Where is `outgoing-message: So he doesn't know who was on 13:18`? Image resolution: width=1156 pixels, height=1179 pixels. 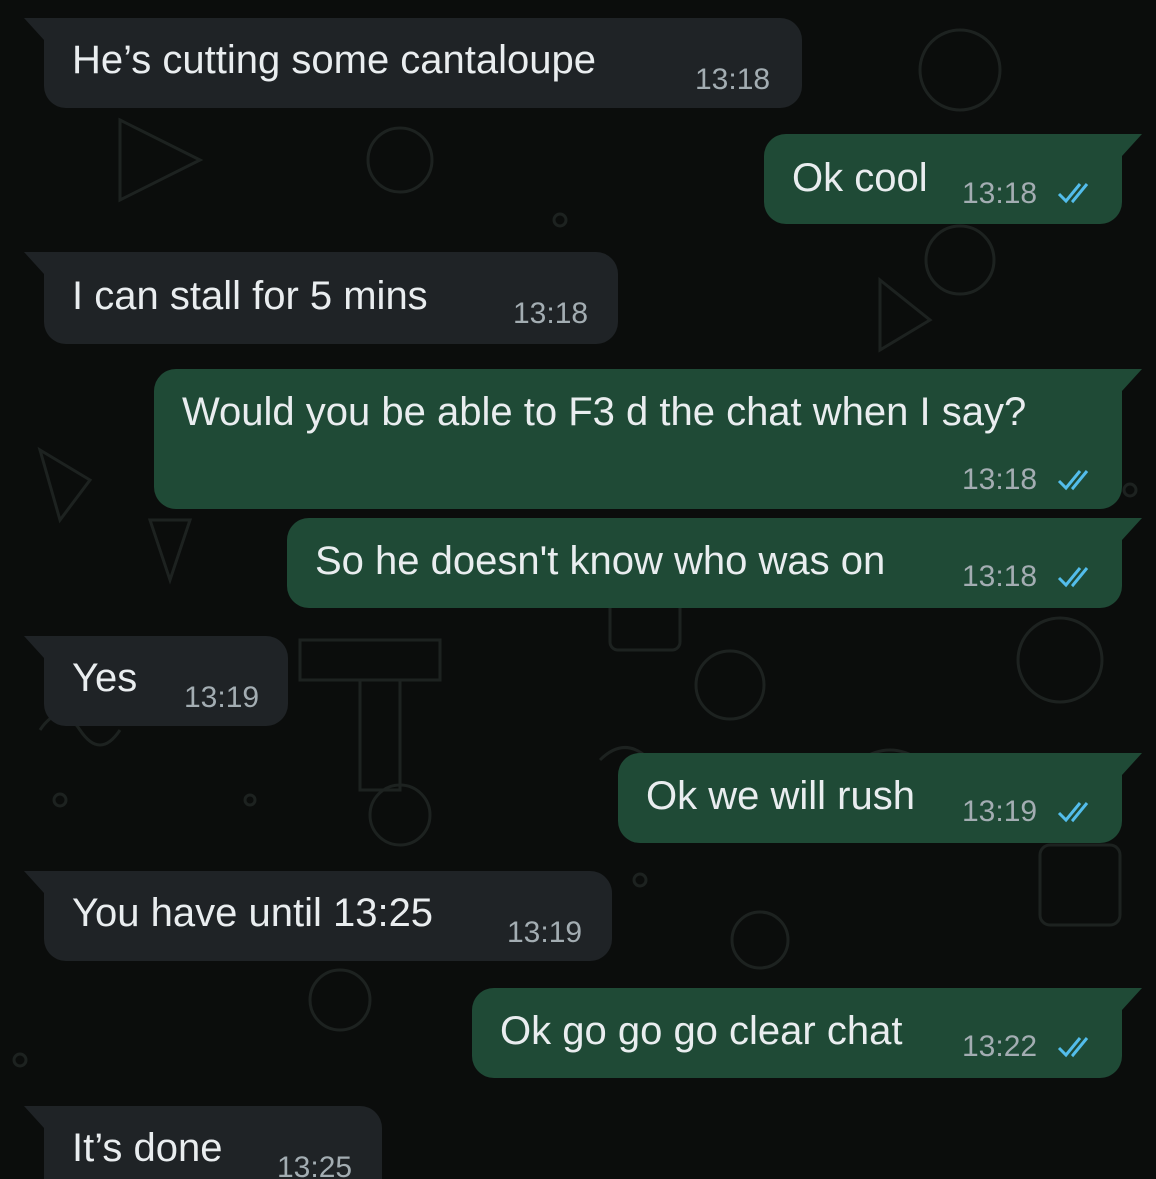
outgoing-message: So he doesn't know who was on 13:18 is located at coordinates (714, 563).